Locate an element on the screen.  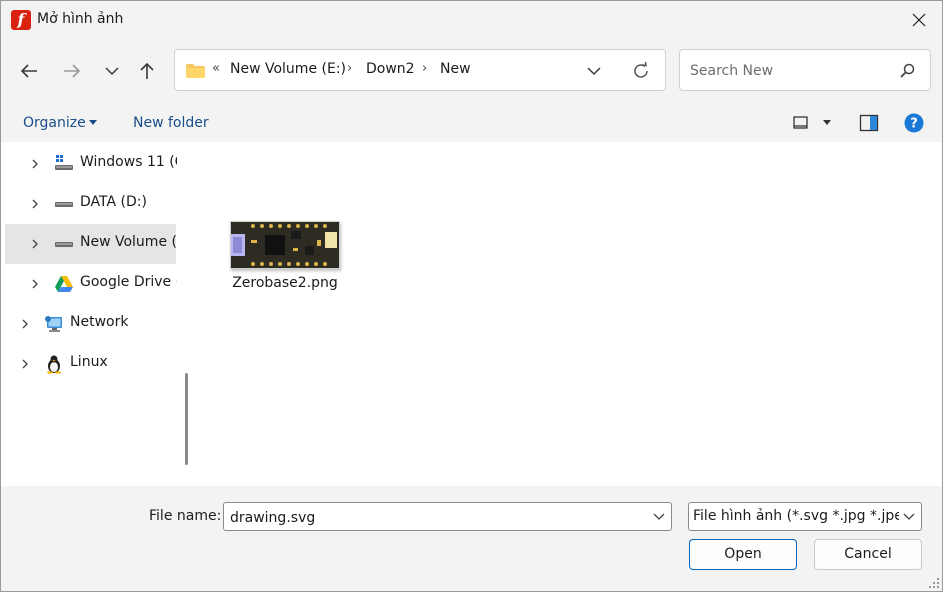
file-type-select: File hình ảnh (*.svg *.jpg *.jpeg * is located at coordinates (805, 516).